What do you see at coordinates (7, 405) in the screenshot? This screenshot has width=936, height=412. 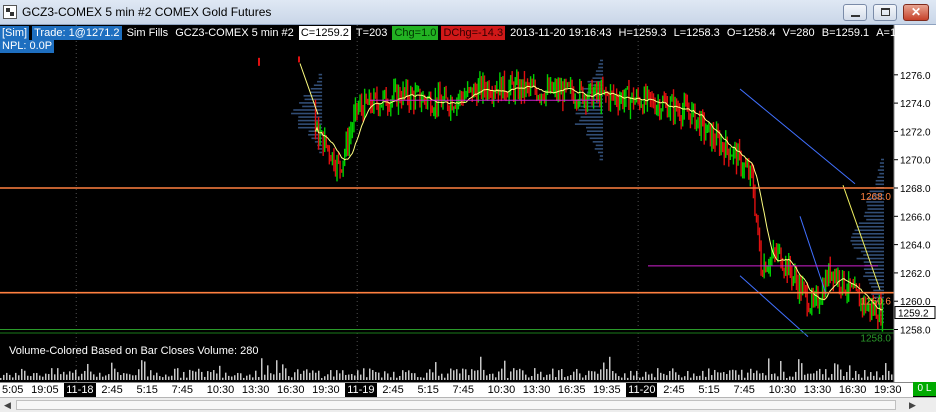 I see `scroll-left-icon: ◀` at bounding box center [7, 405].